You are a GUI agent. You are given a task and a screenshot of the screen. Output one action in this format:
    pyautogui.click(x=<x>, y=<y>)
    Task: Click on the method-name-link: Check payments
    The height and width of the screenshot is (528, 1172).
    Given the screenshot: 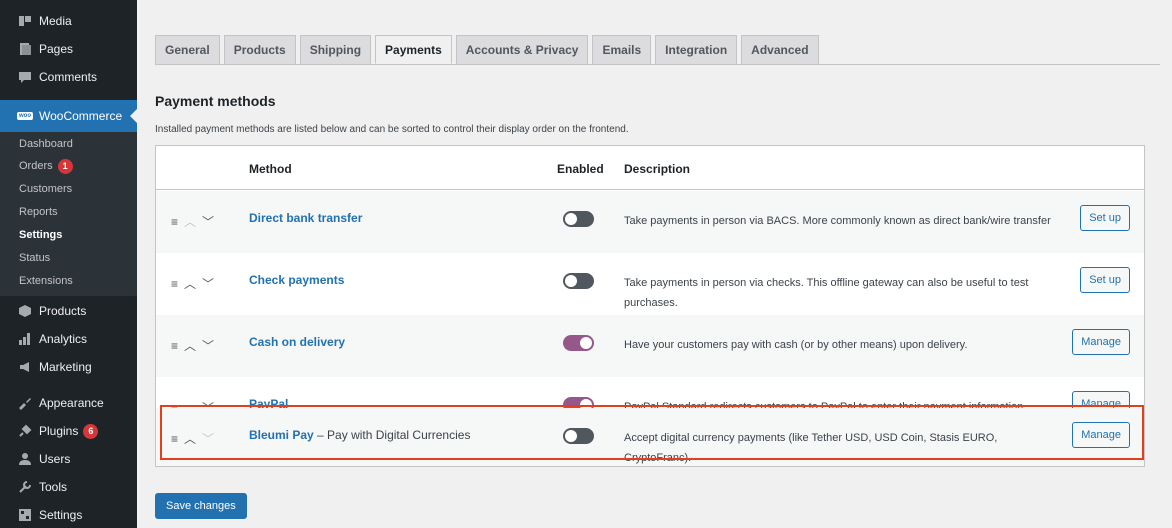 What is the action you would take?
    pyautogui.click(x=296, y=280)
    